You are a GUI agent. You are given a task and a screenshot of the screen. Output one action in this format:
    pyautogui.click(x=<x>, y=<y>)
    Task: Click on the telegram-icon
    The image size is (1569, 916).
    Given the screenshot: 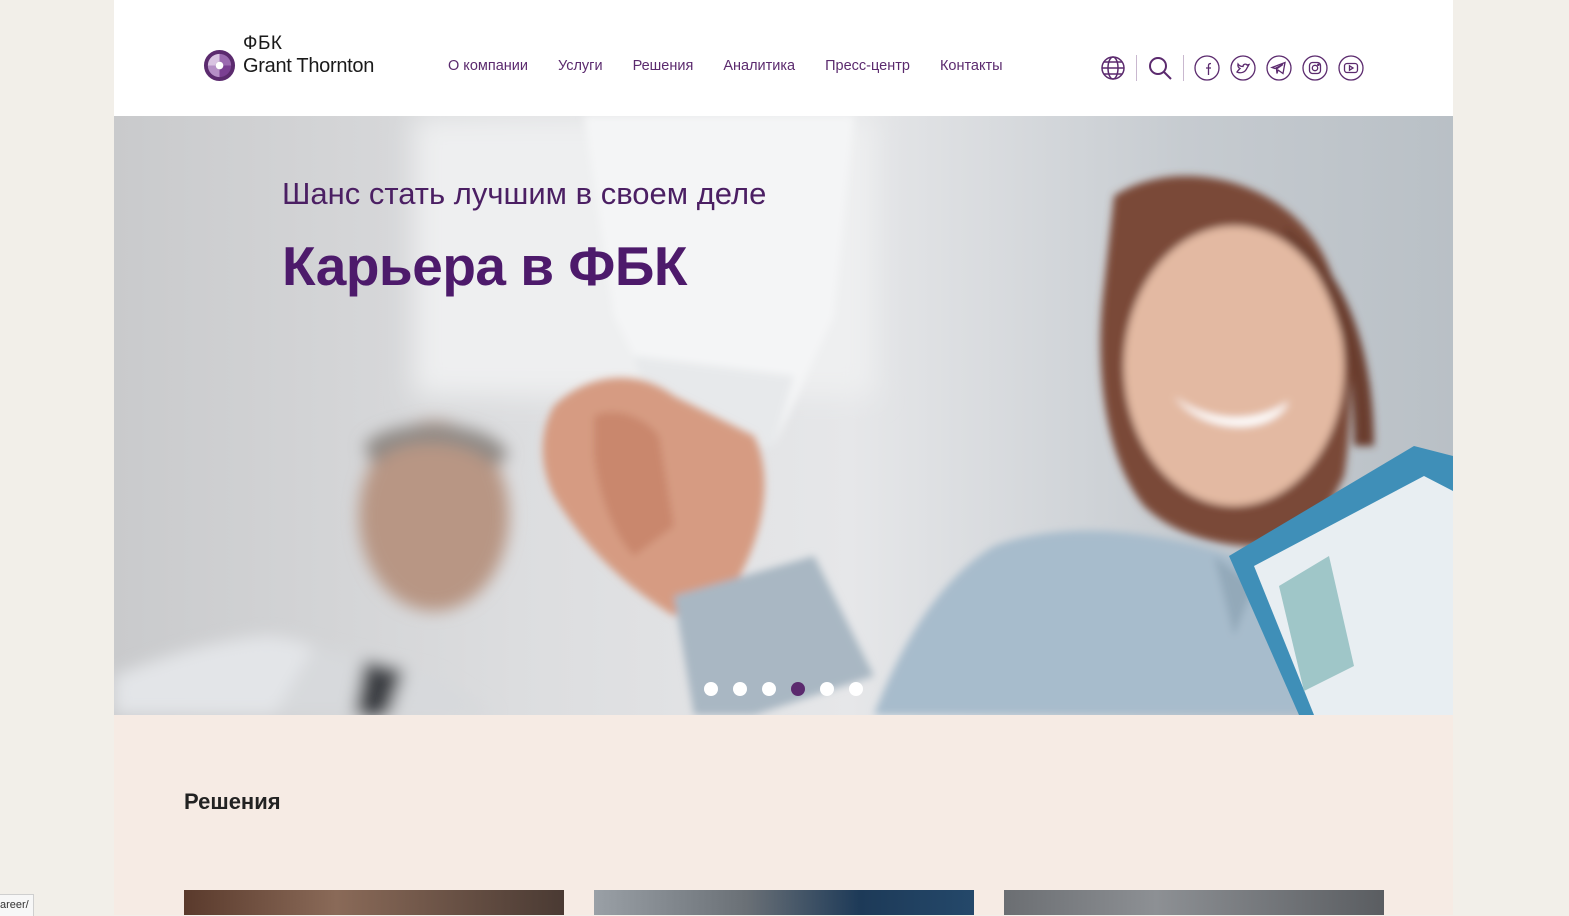 What is the action you would take?
    pyautogui.click(x=1279, y=68)
    